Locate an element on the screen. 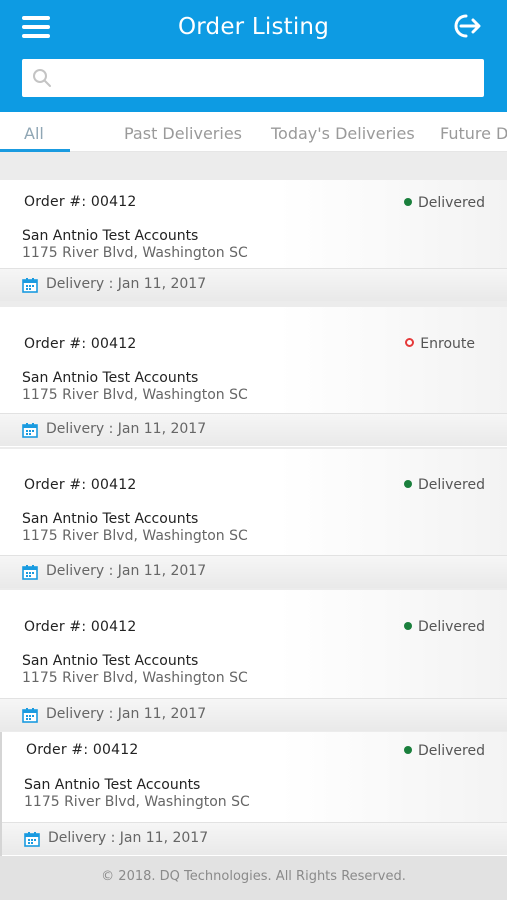  tab-all: All is located at coordinates (34, 133).